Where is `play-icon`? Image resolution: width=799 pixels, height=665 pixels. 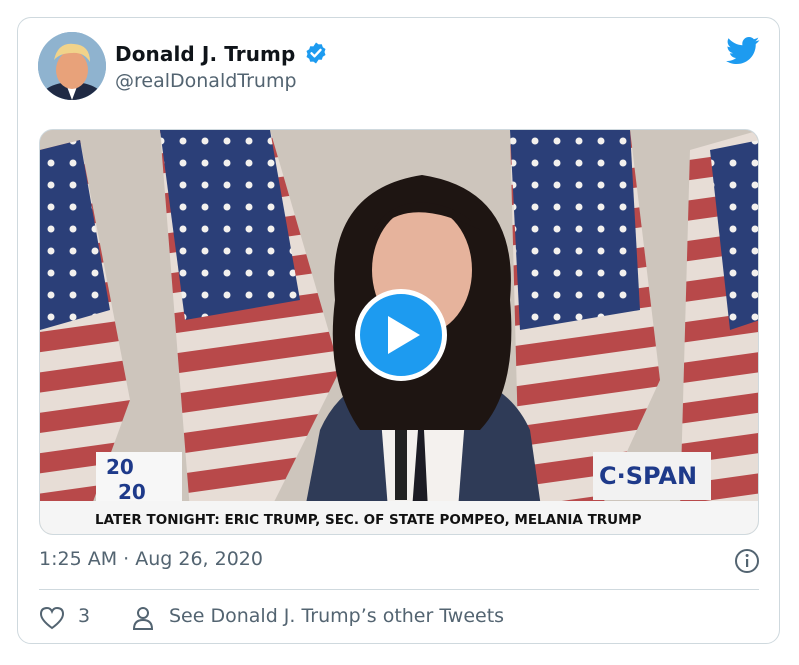
play-icon is located at coordinates (404, 335).